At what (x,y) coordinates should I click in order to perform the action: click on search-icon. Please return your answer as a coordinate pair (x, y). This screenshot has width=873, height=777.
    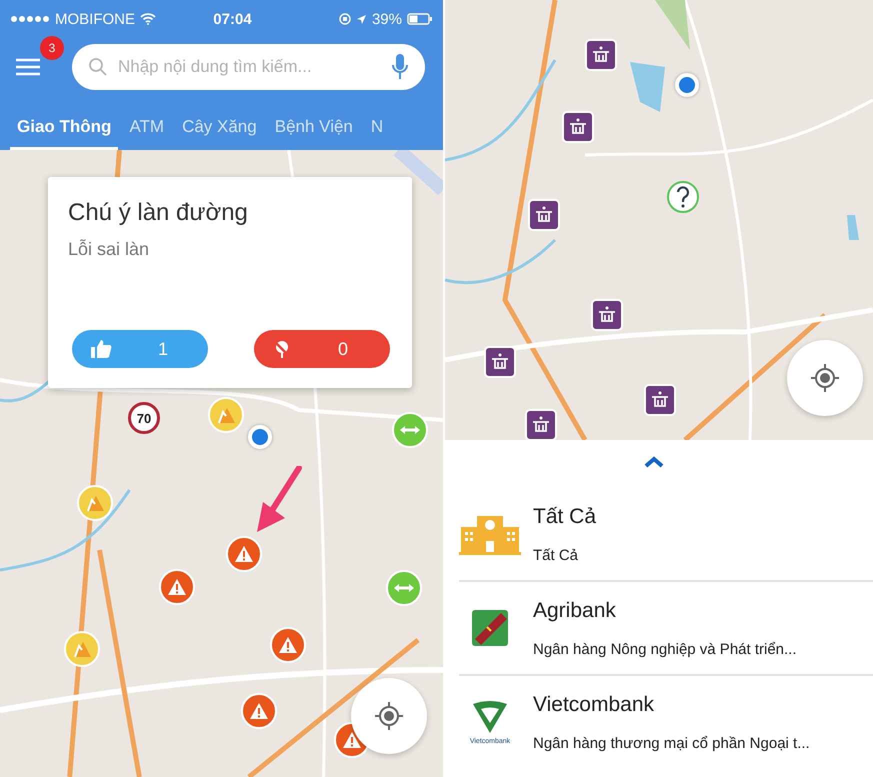
    Looking at the image, I should click on (98, 67).